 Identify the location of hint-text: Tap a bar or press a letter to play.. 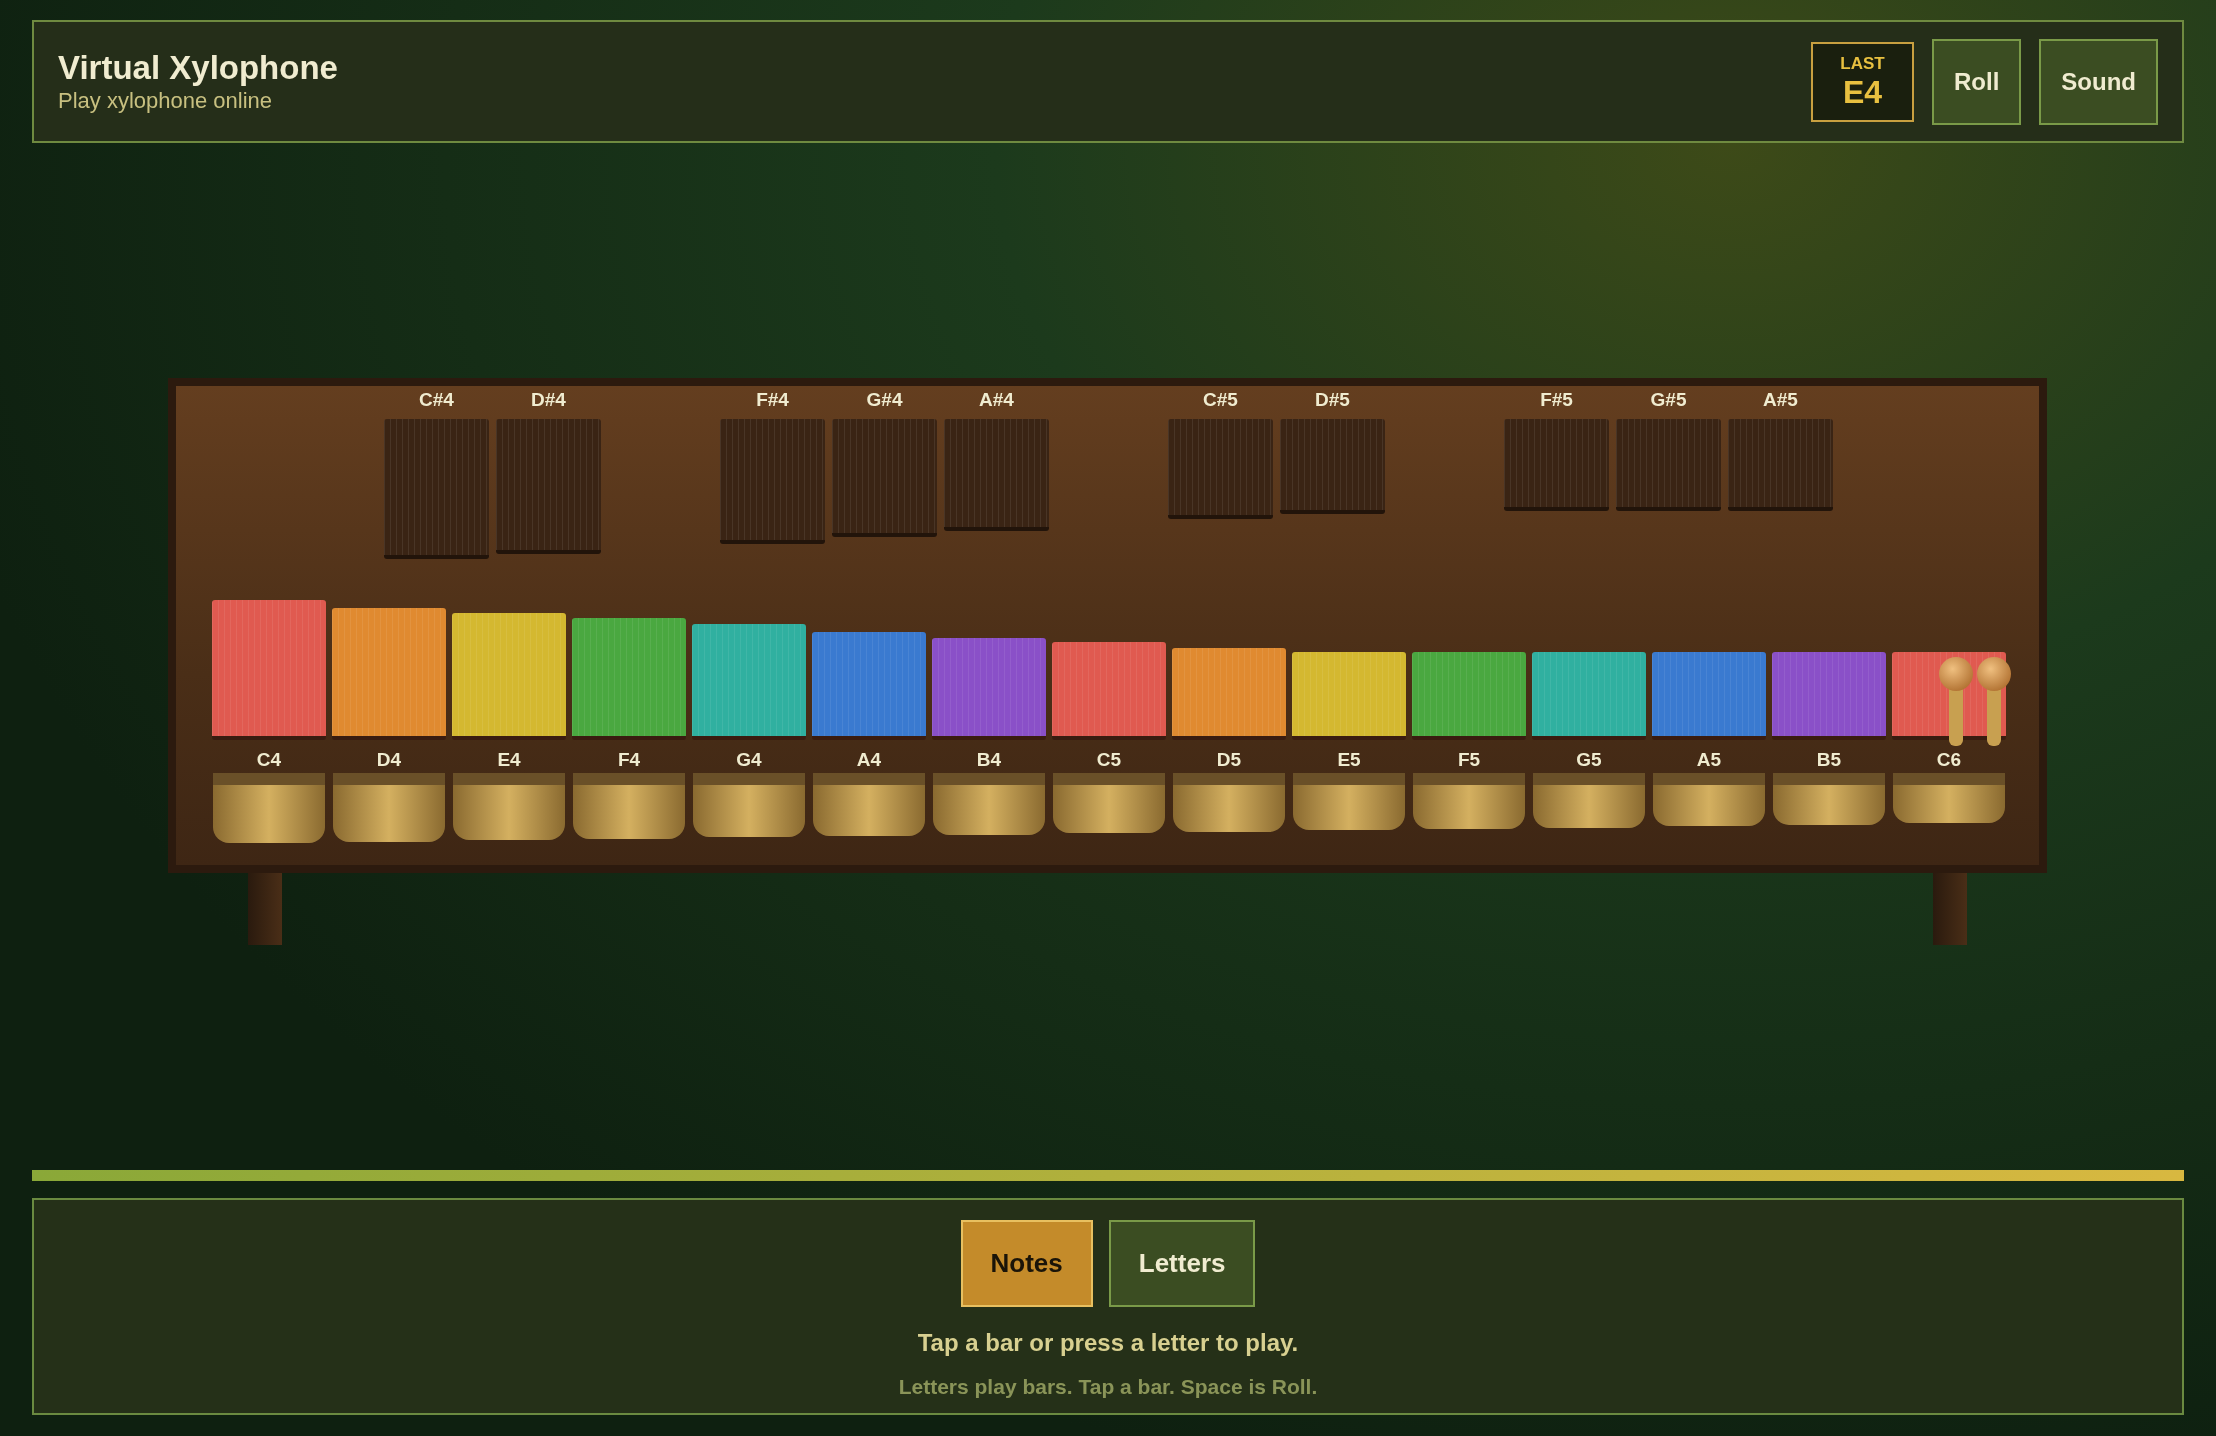
(1108, 1343).